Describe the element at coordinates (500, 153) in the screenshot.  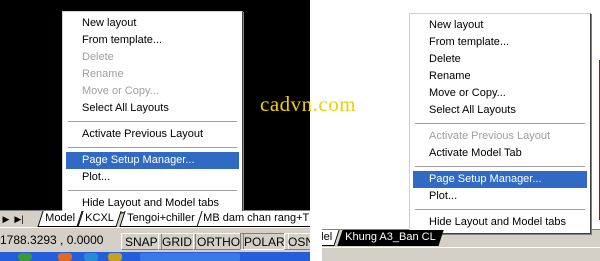
I see `menu-item-activate-model-tab: Activate Model Tab` at that location.